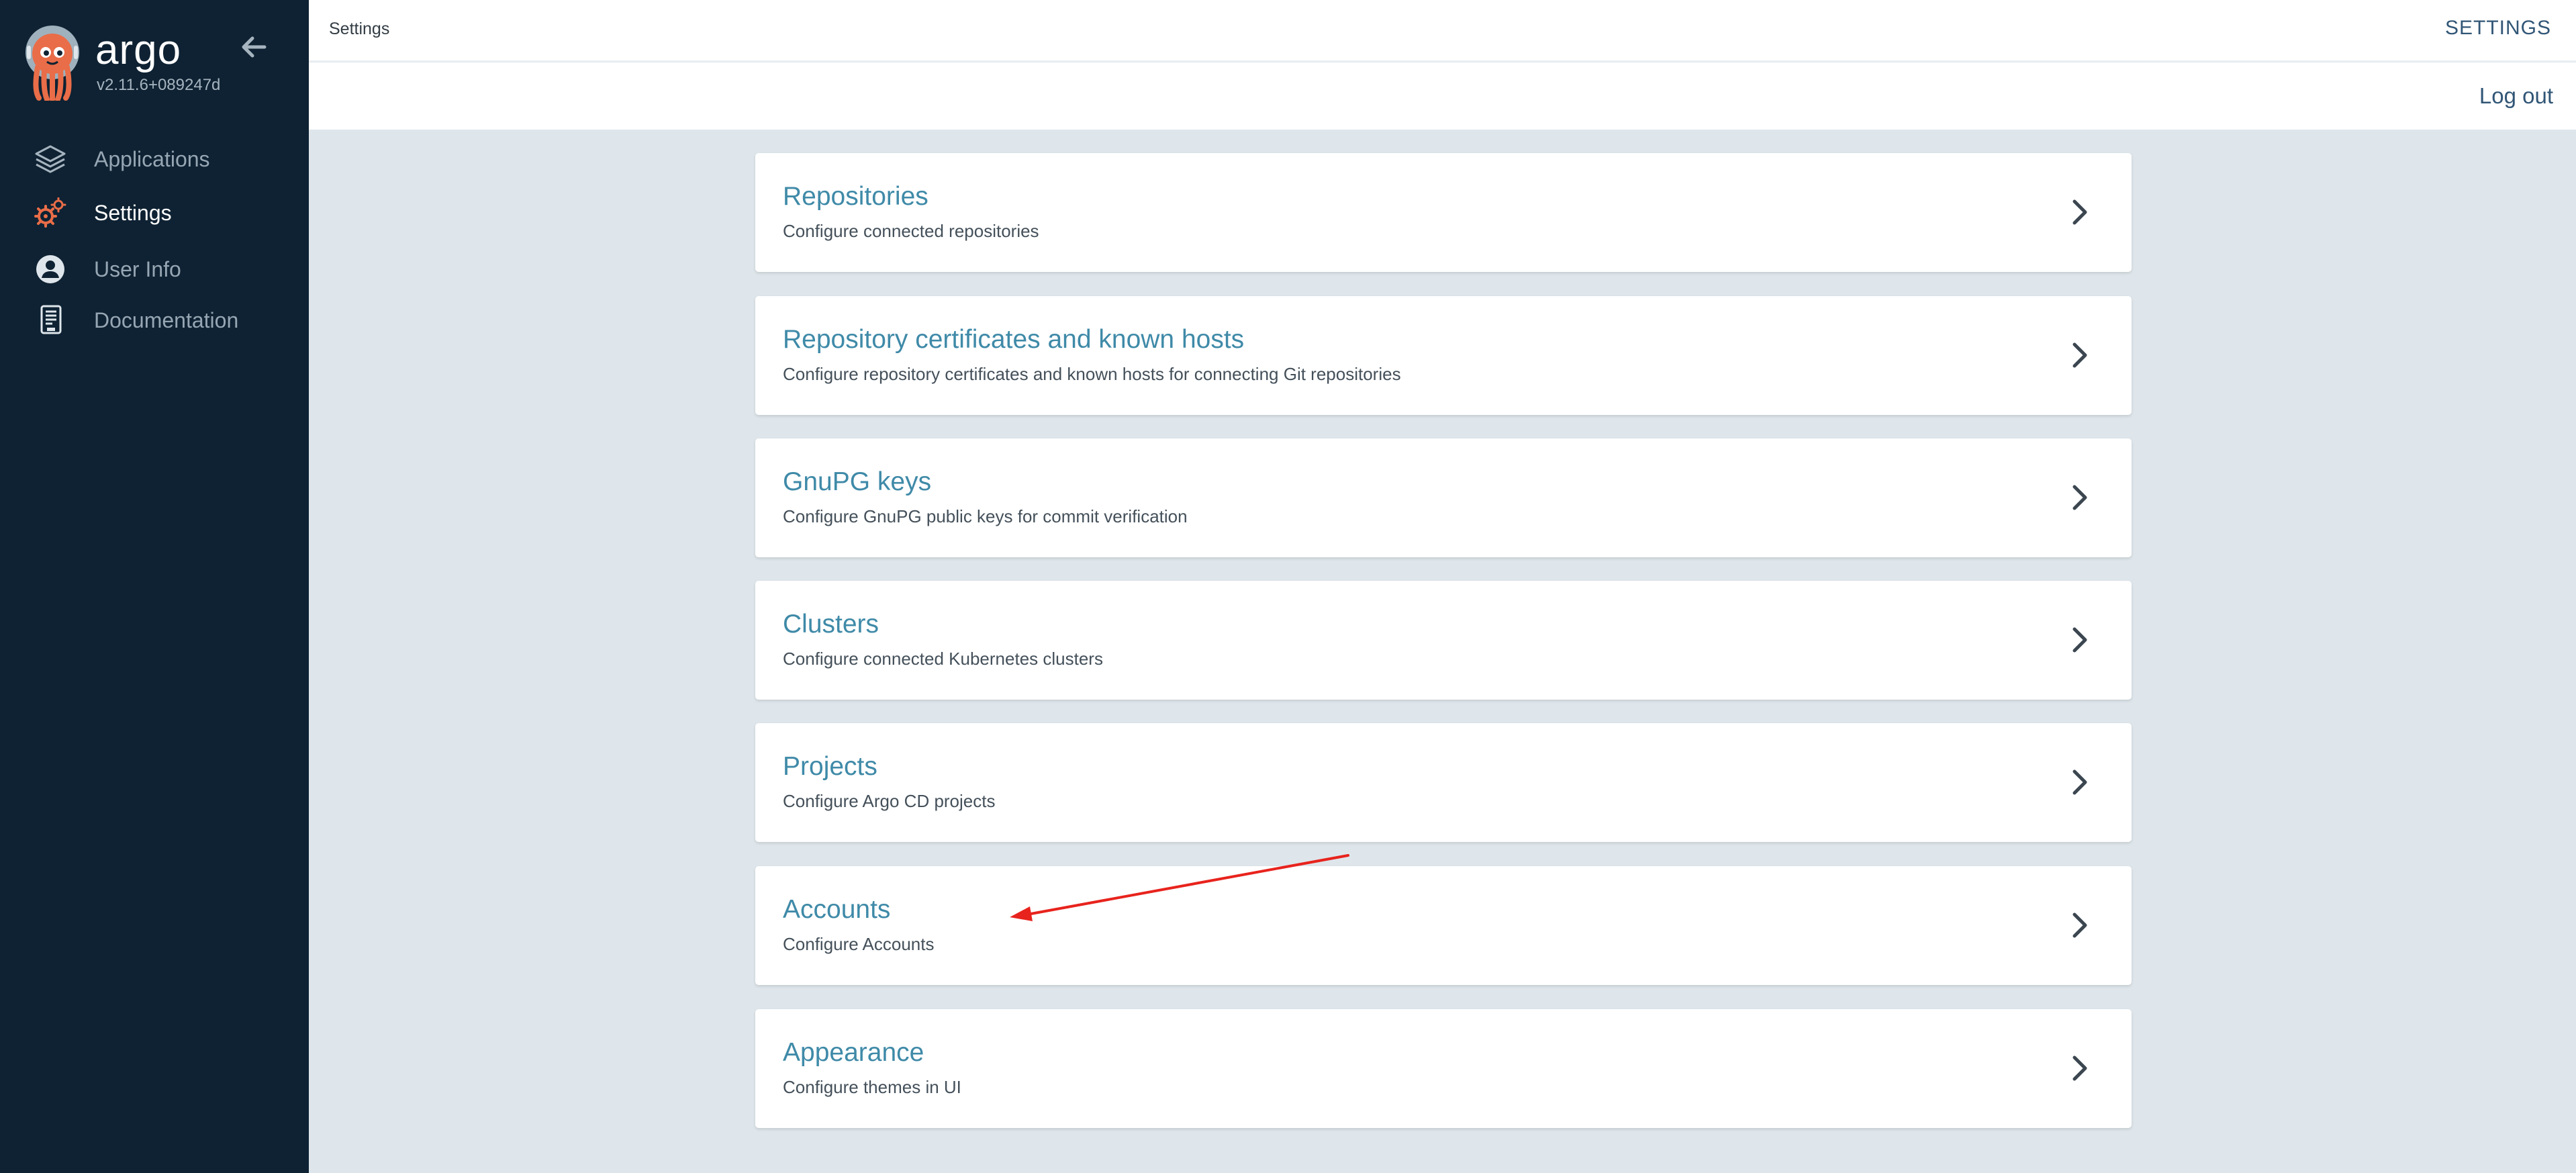 This screenshot has height=1173, width=2576. I want to click on sidebar-item-applications: Applications, so click(154, 158).